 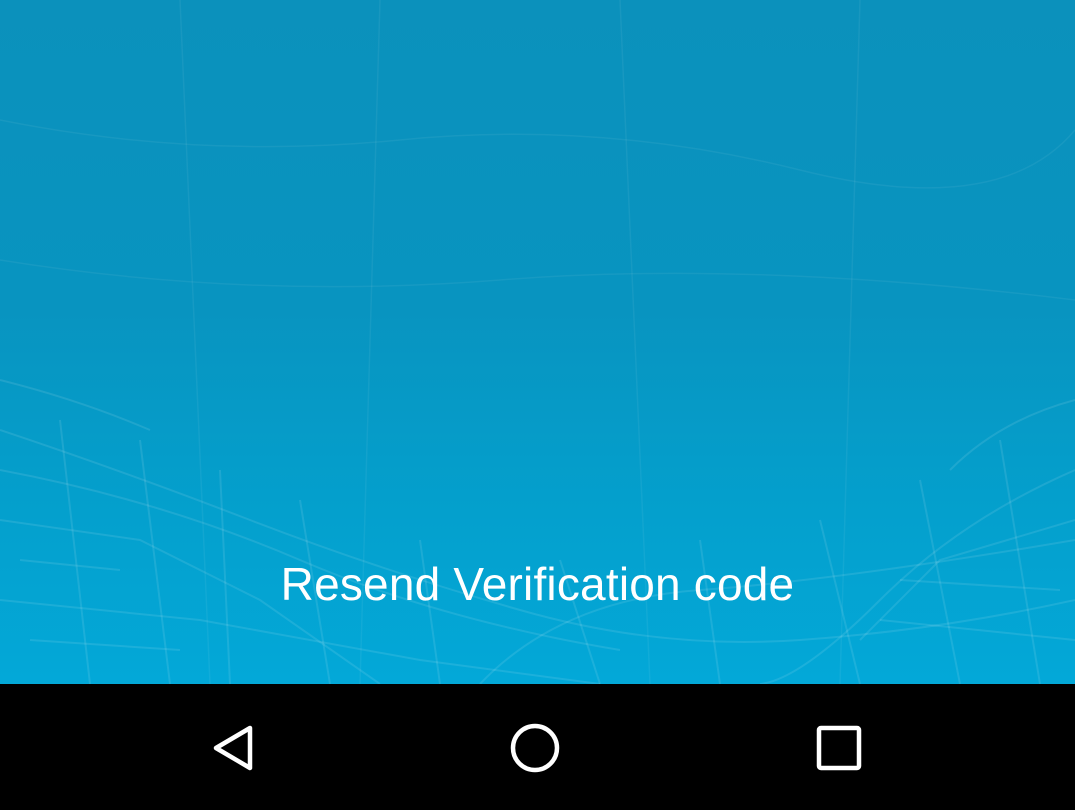 I want to click on back-triangle-icon, so click(x=233, y=748).